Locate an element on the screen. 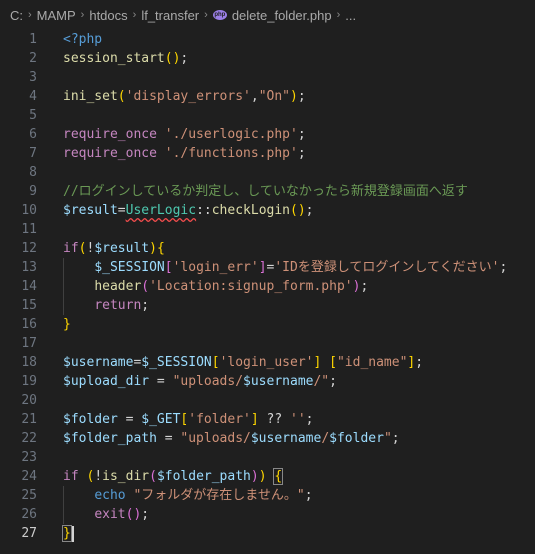 The height and width of the screenshot is (554, 535). code-line: 25 echo "フォルダが存在しません。"; is located at coordinates (267, 495).